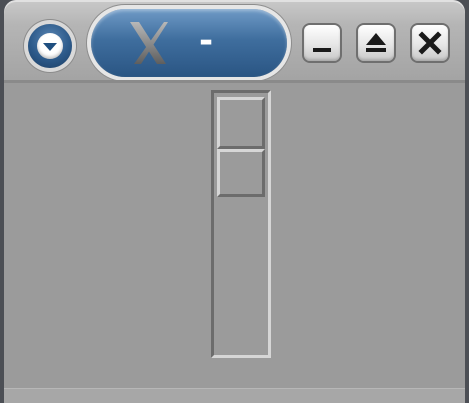 The width and height of the screenshot is (469, 403). I want to click on close-icon, so click(430, 43).